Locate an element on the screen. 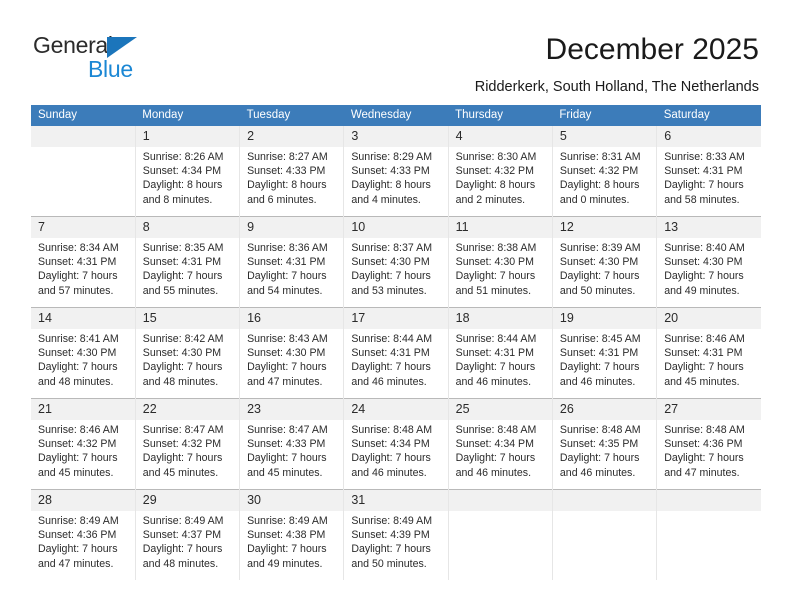 Image resolution: width=792 pixels, height=612 pixels. sunrise-text: Sunrise: 8:36 AM is located at coordinates (287, 248).